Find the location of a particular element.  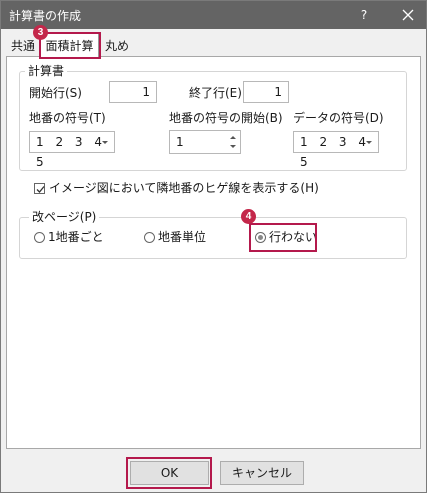

end-row-label: 終了行(E) is located at coordinates (215, 93).